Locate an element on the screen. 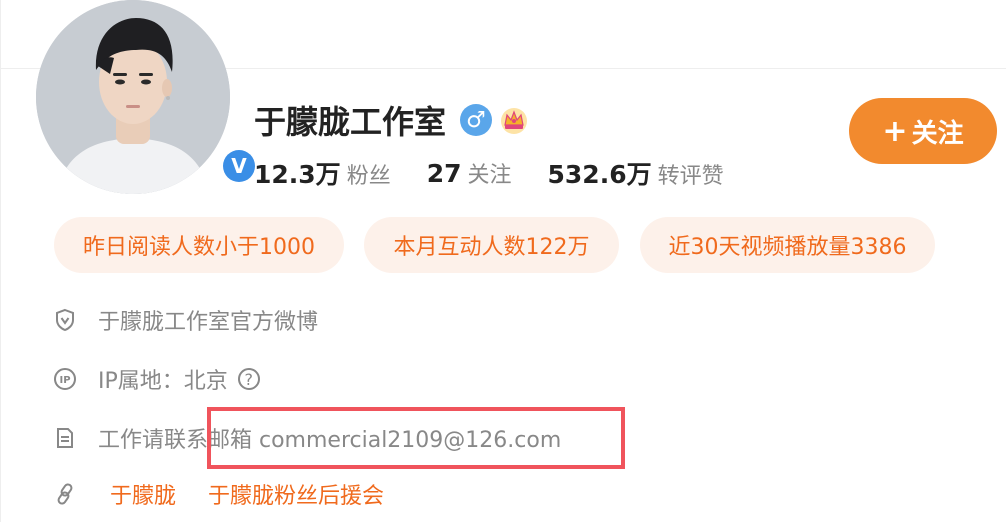  stat-following: 27 关注 is located at coordinates (469, 173).